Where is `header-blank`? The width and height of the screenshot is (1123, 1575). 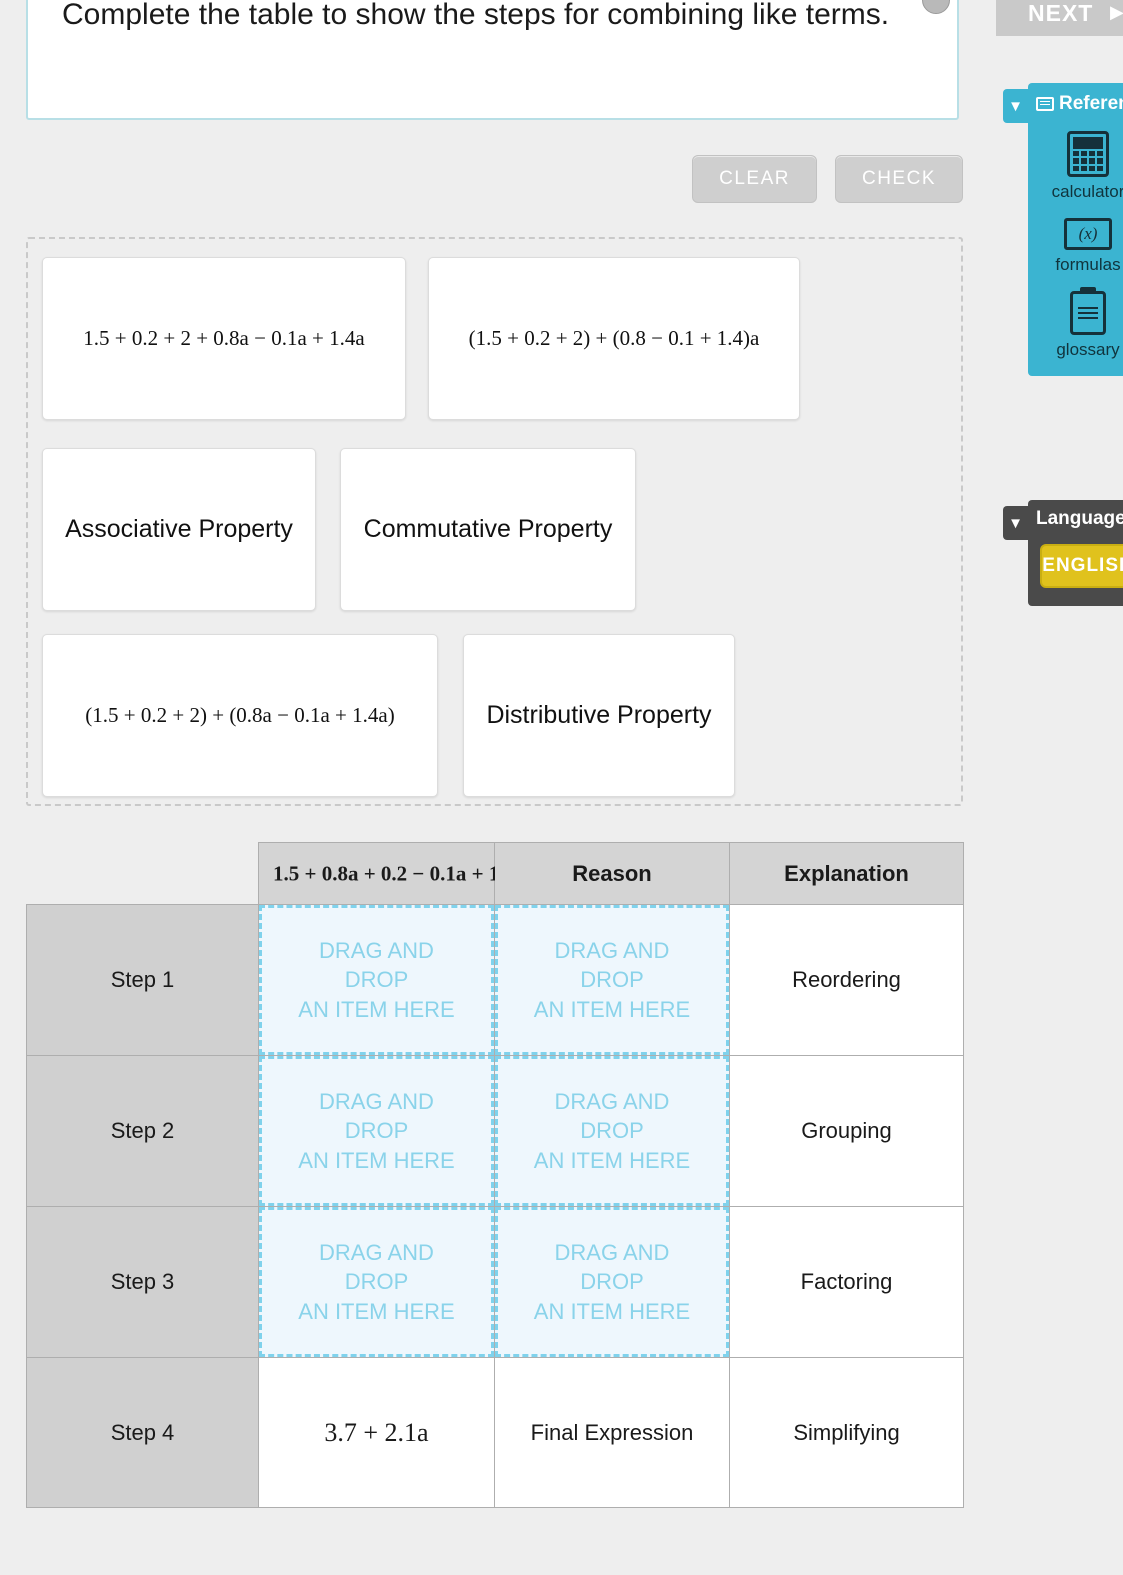
header-blank is located at coordinates (143, 874).